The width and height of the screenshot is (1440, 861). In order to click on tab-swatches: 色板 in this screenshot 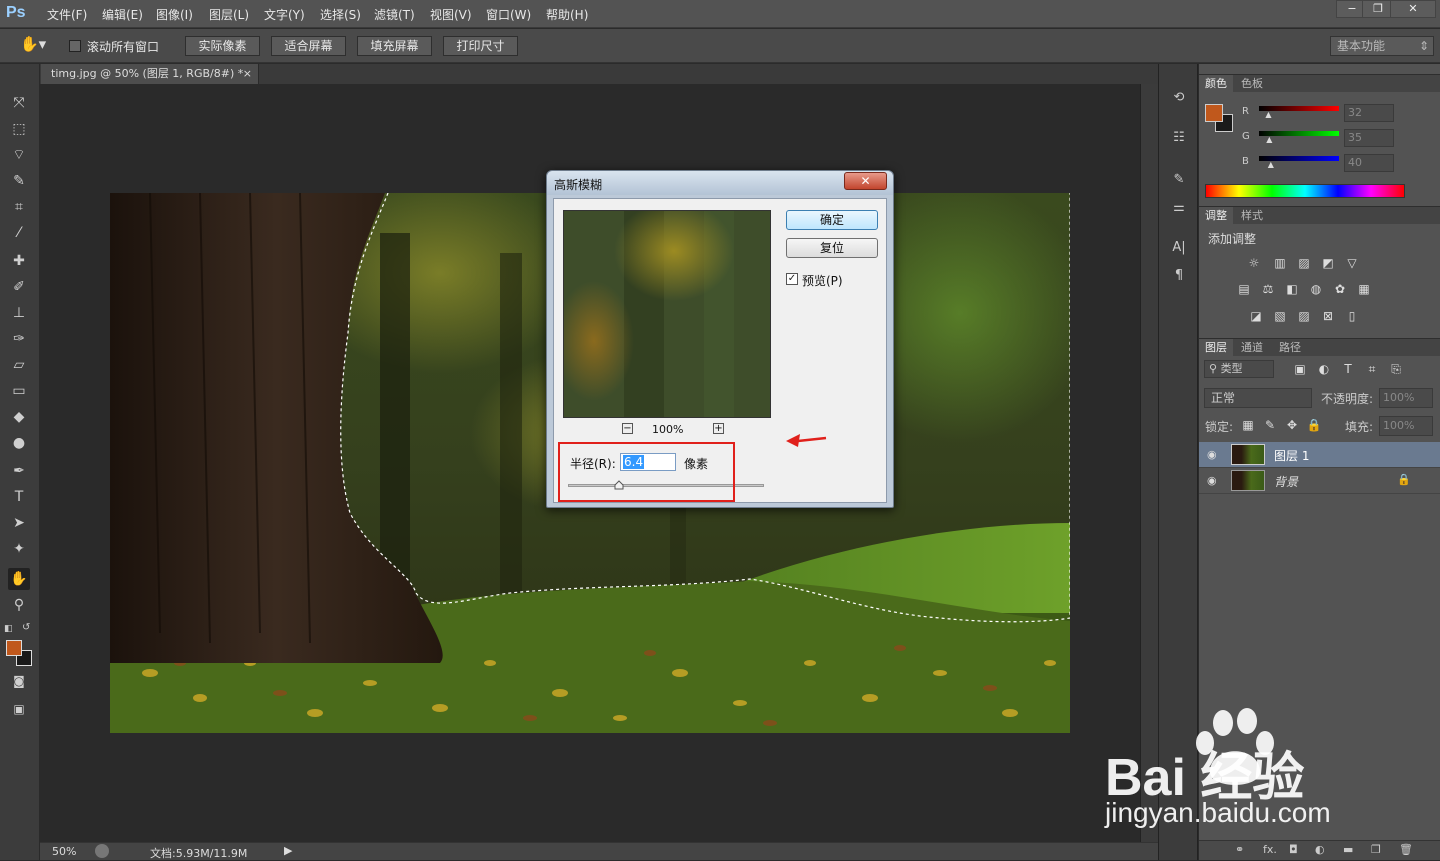, I will do `click(1252, 84)`.